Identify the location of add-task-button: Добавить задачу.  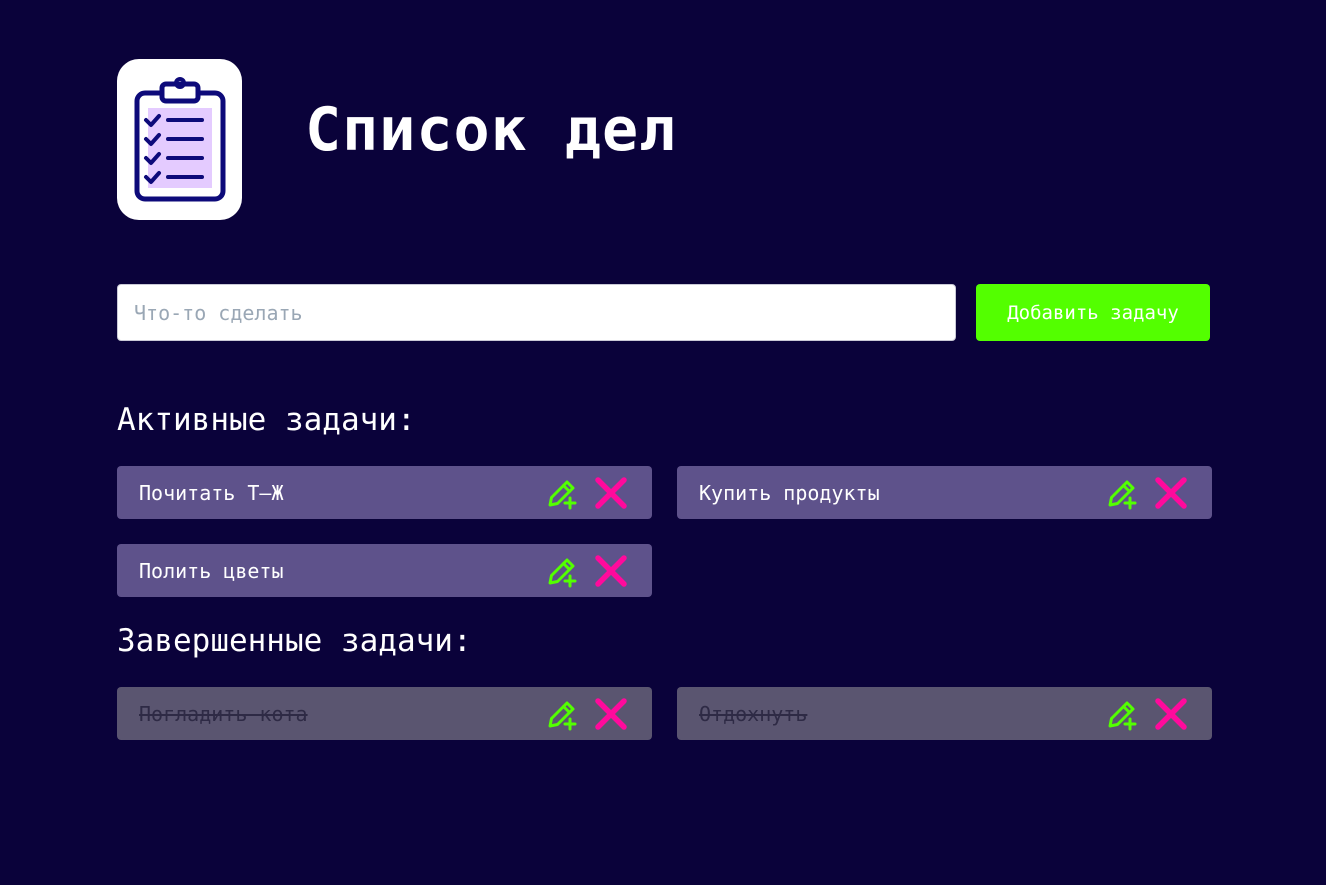
(1093, 312).